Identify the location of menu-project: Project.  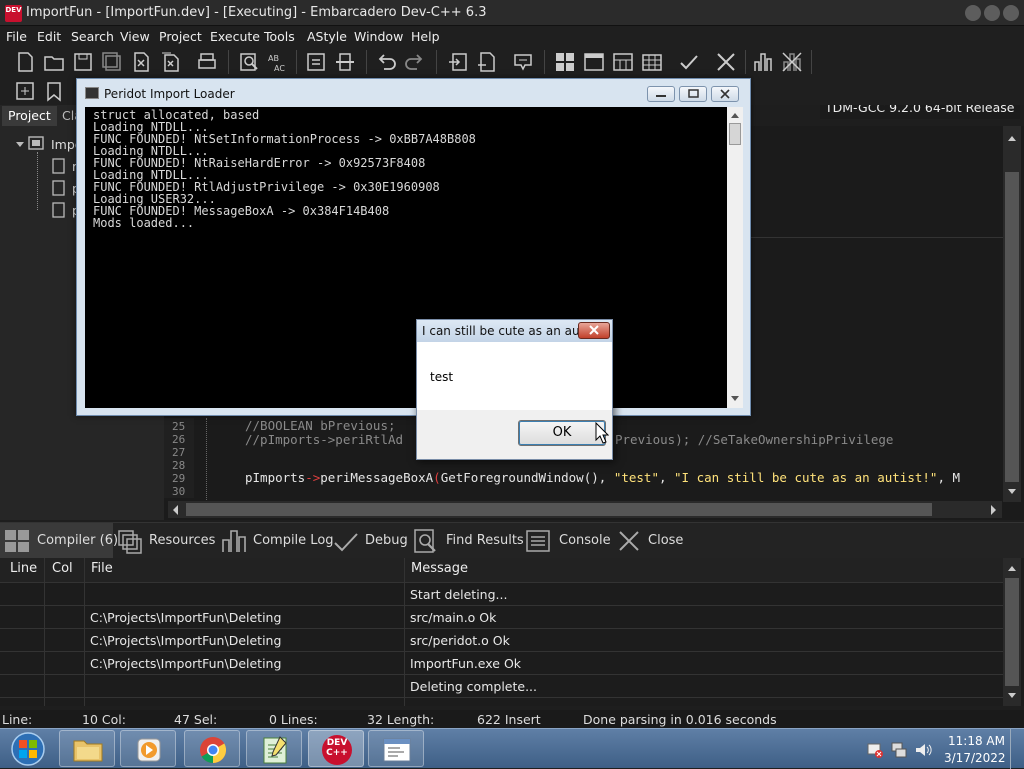
(180, 36).